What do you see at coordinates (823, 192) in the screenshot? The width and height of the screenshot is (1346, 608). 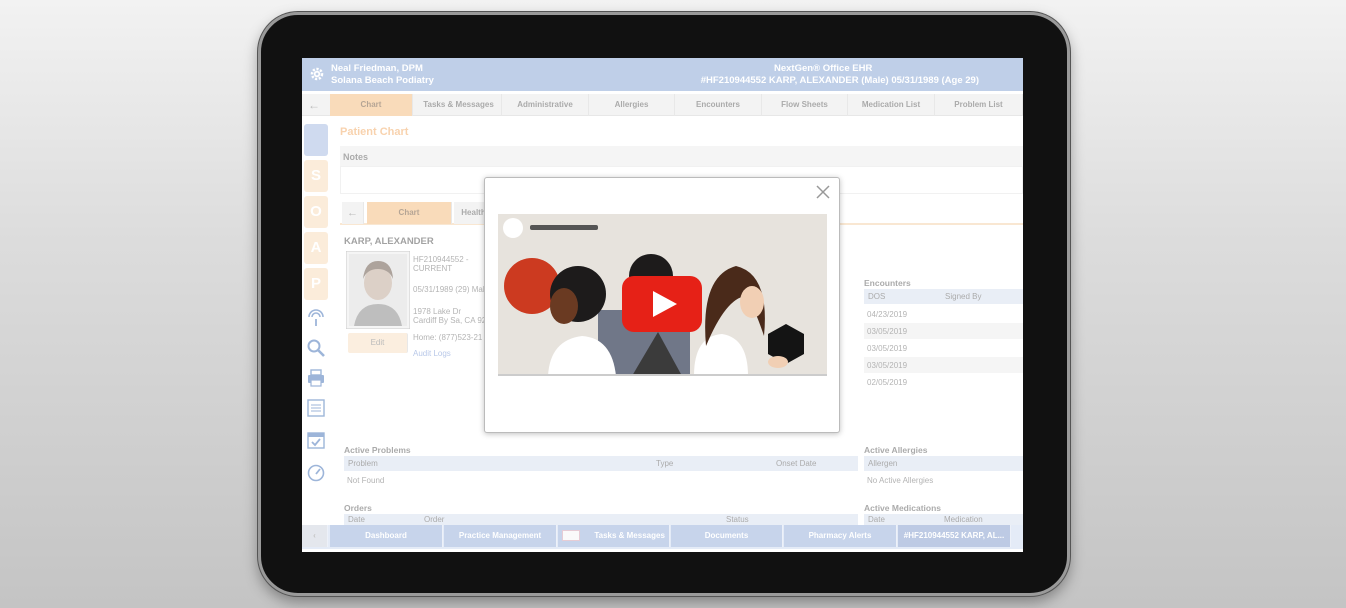 I see `close-icon` at bounding box center [823, 192].